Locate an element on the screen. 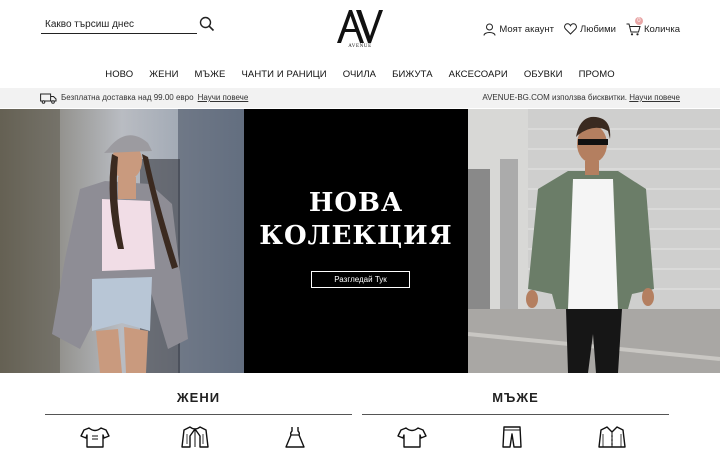  shirt-icon is located at coordinates (612, 438).